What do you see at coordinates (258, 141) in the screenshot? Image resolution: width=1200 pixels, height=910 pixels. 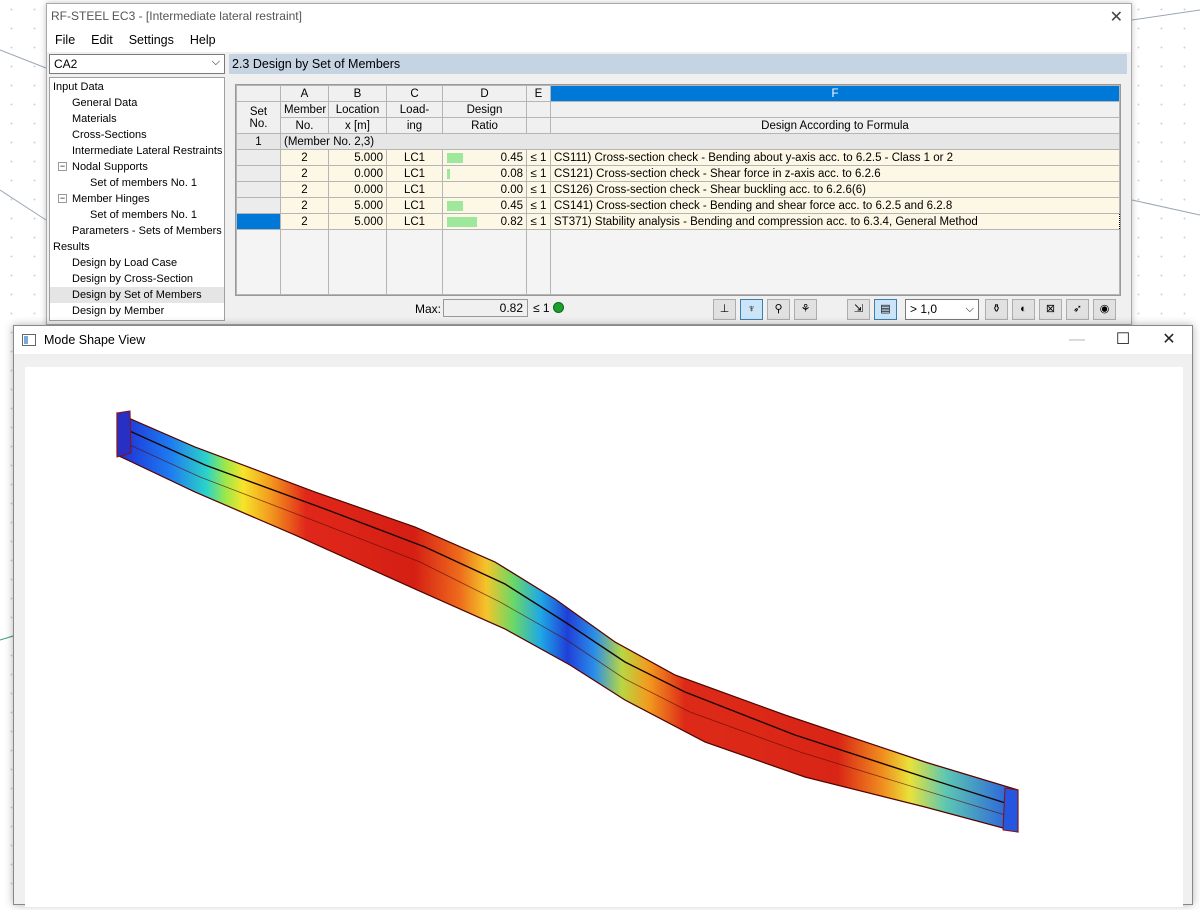 I see `group-set-no: 1` at bounding box center [258, 141].